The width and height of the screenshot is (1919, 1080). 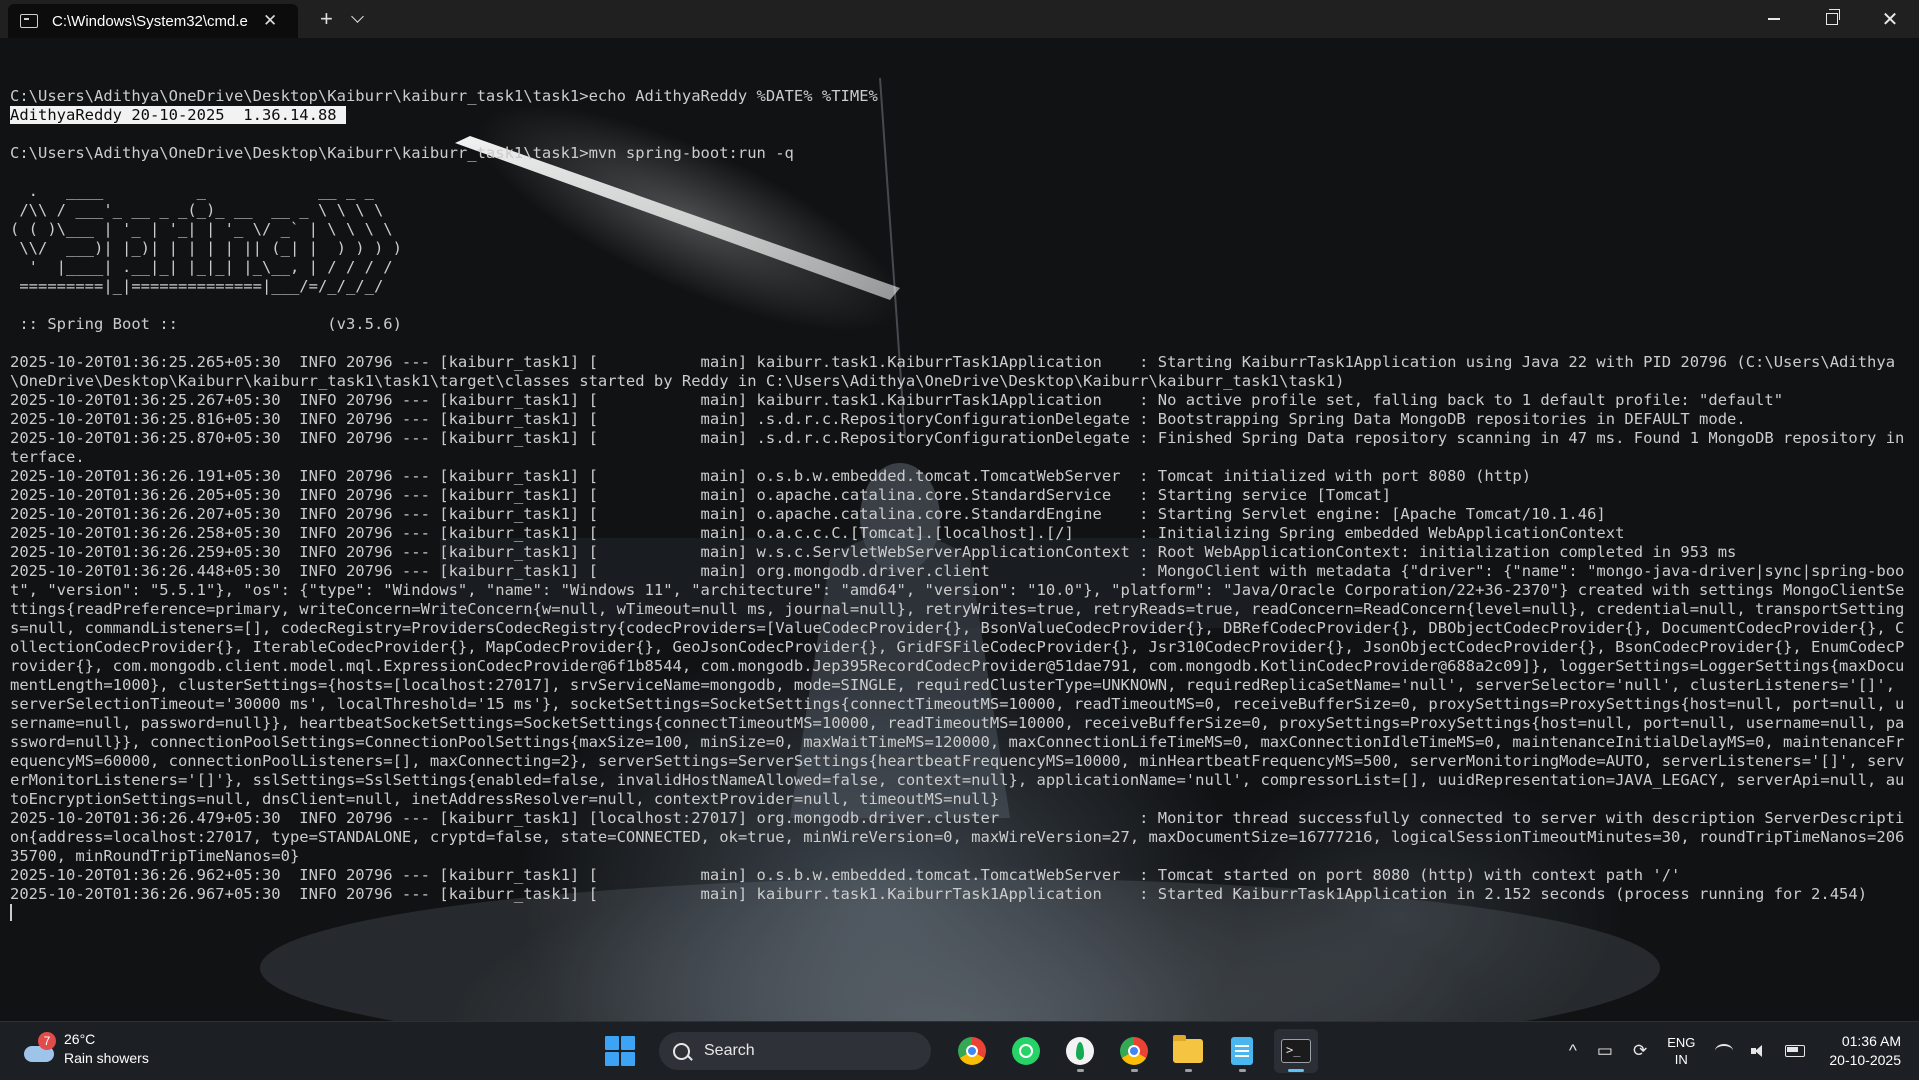 I want to click on show-hidden-icons-chevron-icon: ^, so click(x=1573, y=1051).